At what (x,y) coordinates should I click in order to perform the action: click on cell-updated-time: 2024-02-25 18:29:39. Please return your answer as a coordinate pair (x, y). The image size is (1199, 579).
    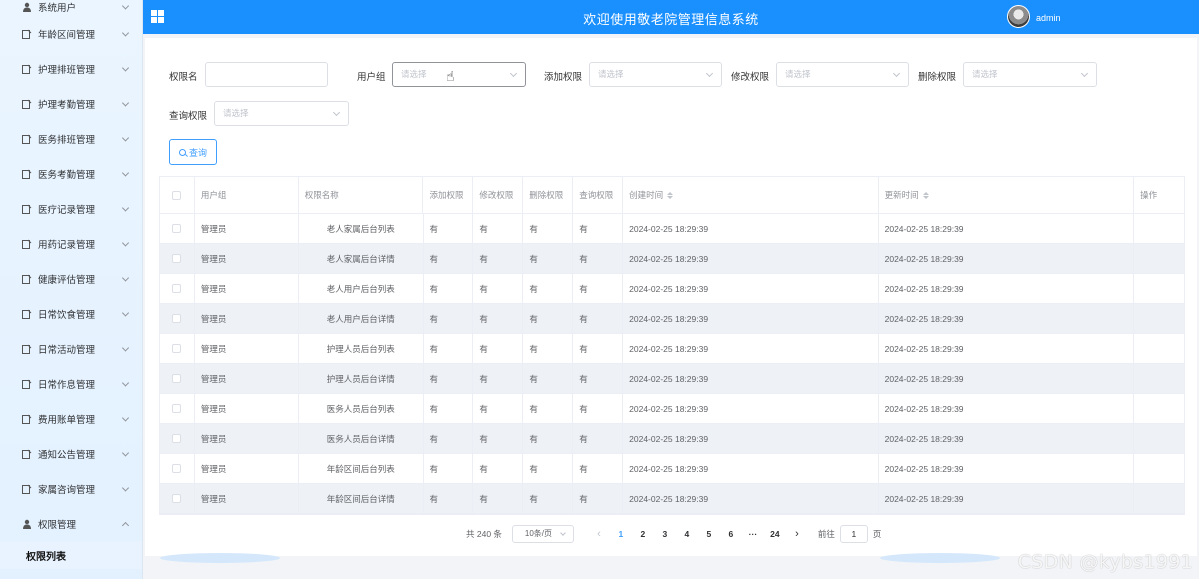
    Looking at the image, I should click on (1007, 468).